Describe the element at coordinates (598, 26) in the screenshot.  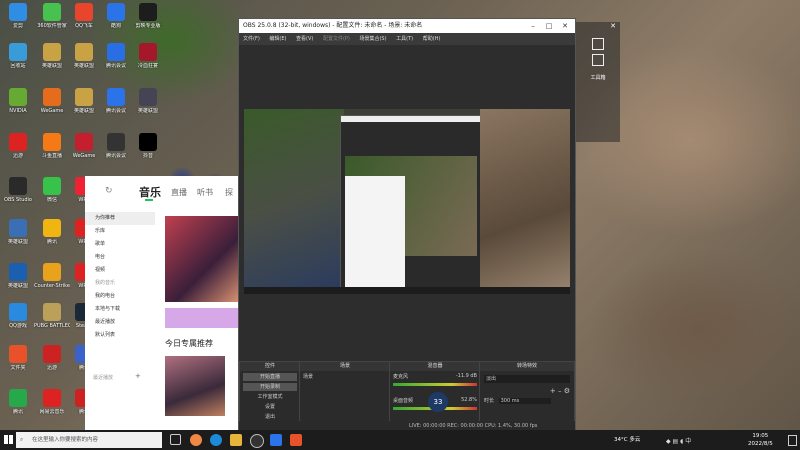
I see `panel-close-icon: ✕` at that location.